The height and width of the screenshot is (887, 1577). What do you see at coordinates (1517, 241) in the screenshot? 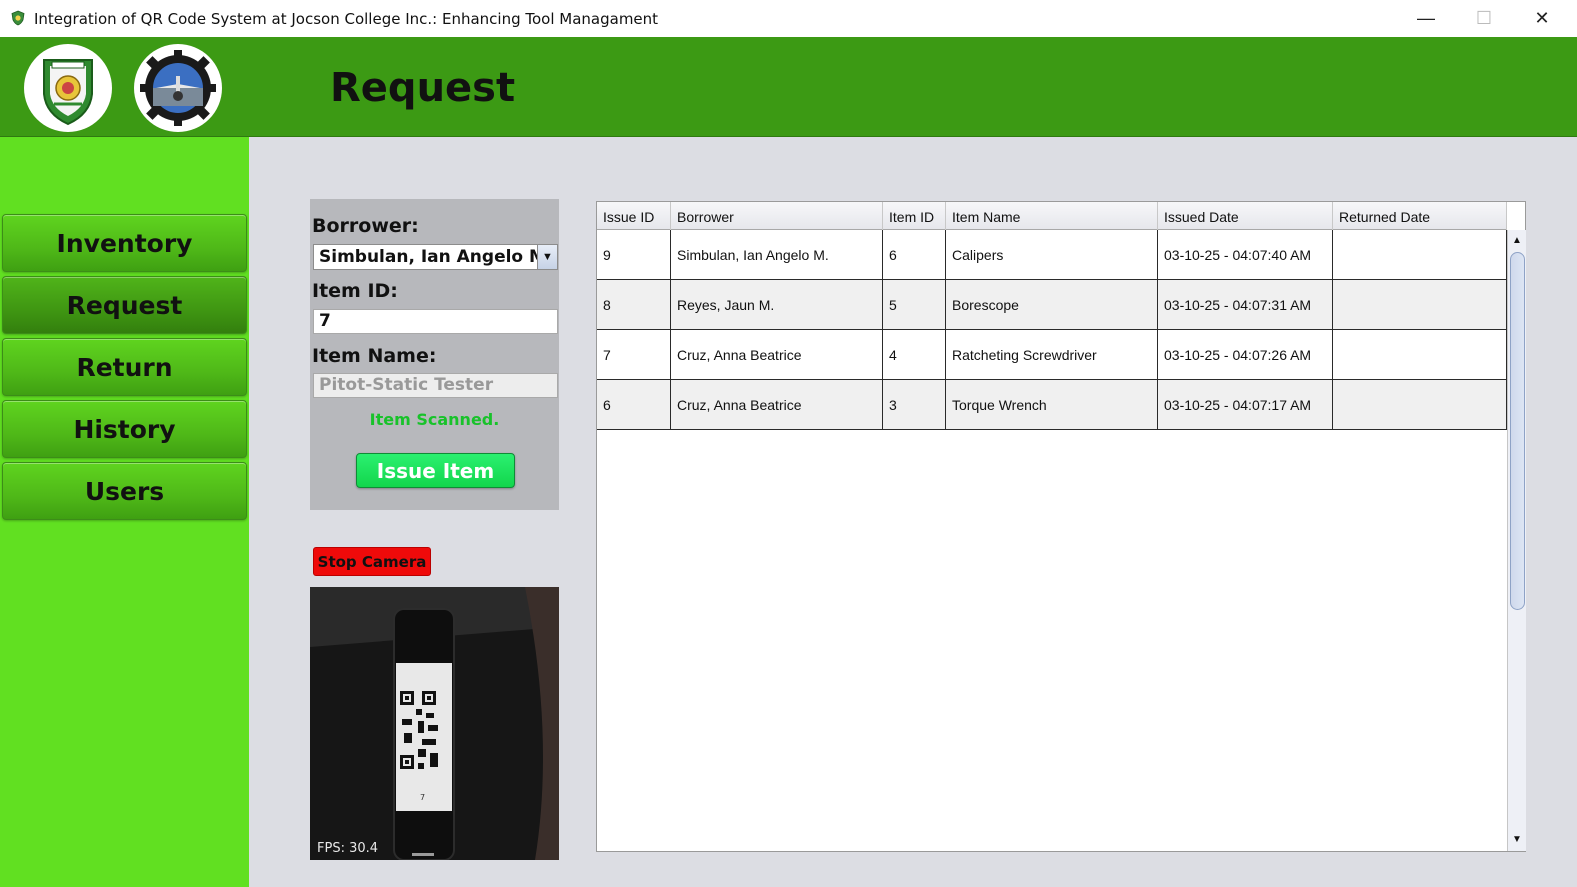
I see `scroll-up-arrow-icon: ▲` at bounding box center [1517, 241].